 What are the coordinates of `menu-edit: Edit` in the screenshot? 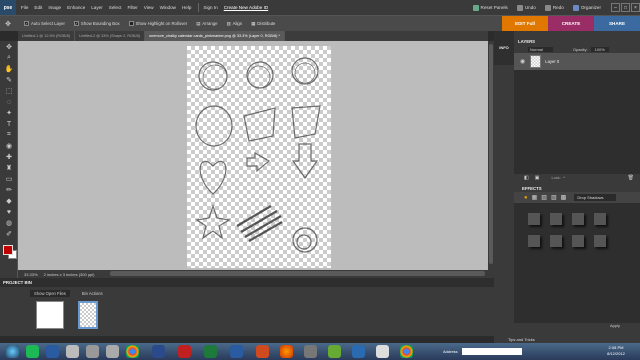 It's located at (38, 7).